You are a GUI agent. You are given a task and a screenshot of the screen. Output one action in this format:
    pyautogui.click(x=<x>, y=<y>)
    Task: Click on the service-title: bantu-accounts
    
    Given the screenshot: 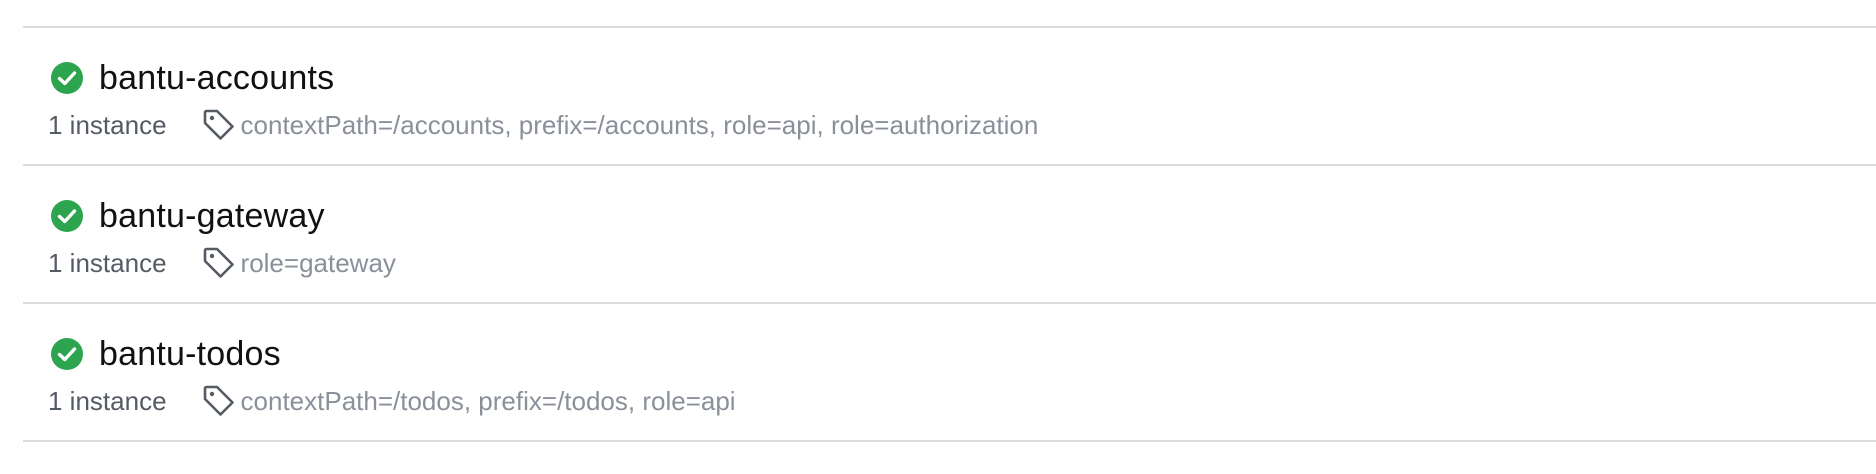 What is the action you would take?
    pyautogui.click(x=192, y=78)
    